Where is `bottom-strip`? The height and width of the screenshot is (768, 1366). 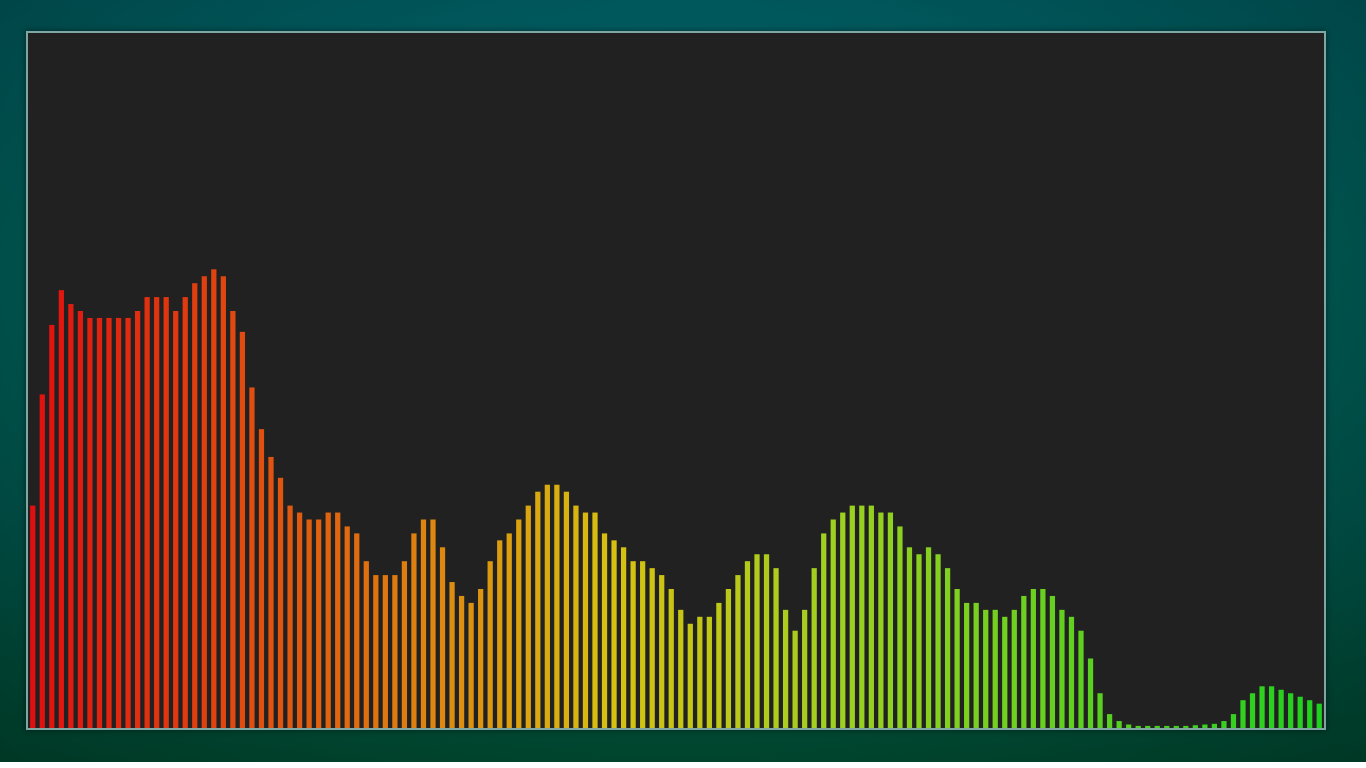
bottom-strip is located at coordinates (683, 765).